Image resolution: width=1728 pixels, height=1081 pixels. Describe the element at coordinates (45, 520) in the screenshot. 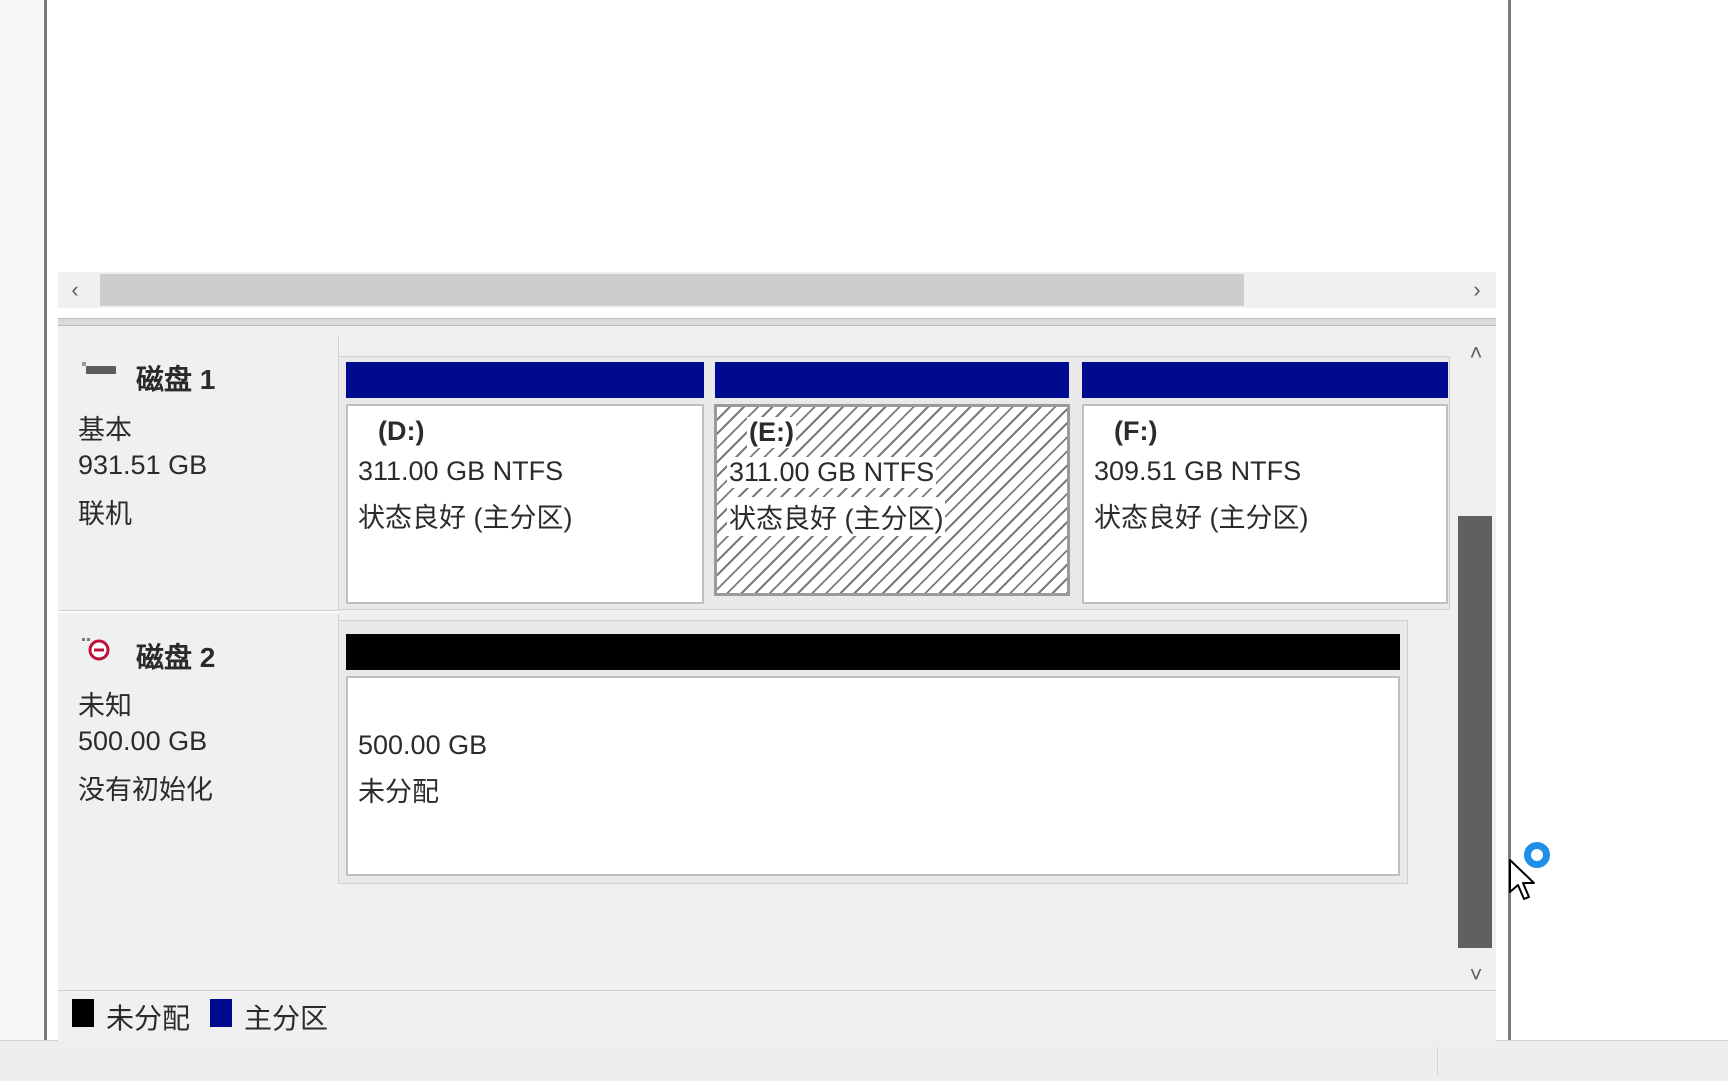

I see `window-border-left` at that location.